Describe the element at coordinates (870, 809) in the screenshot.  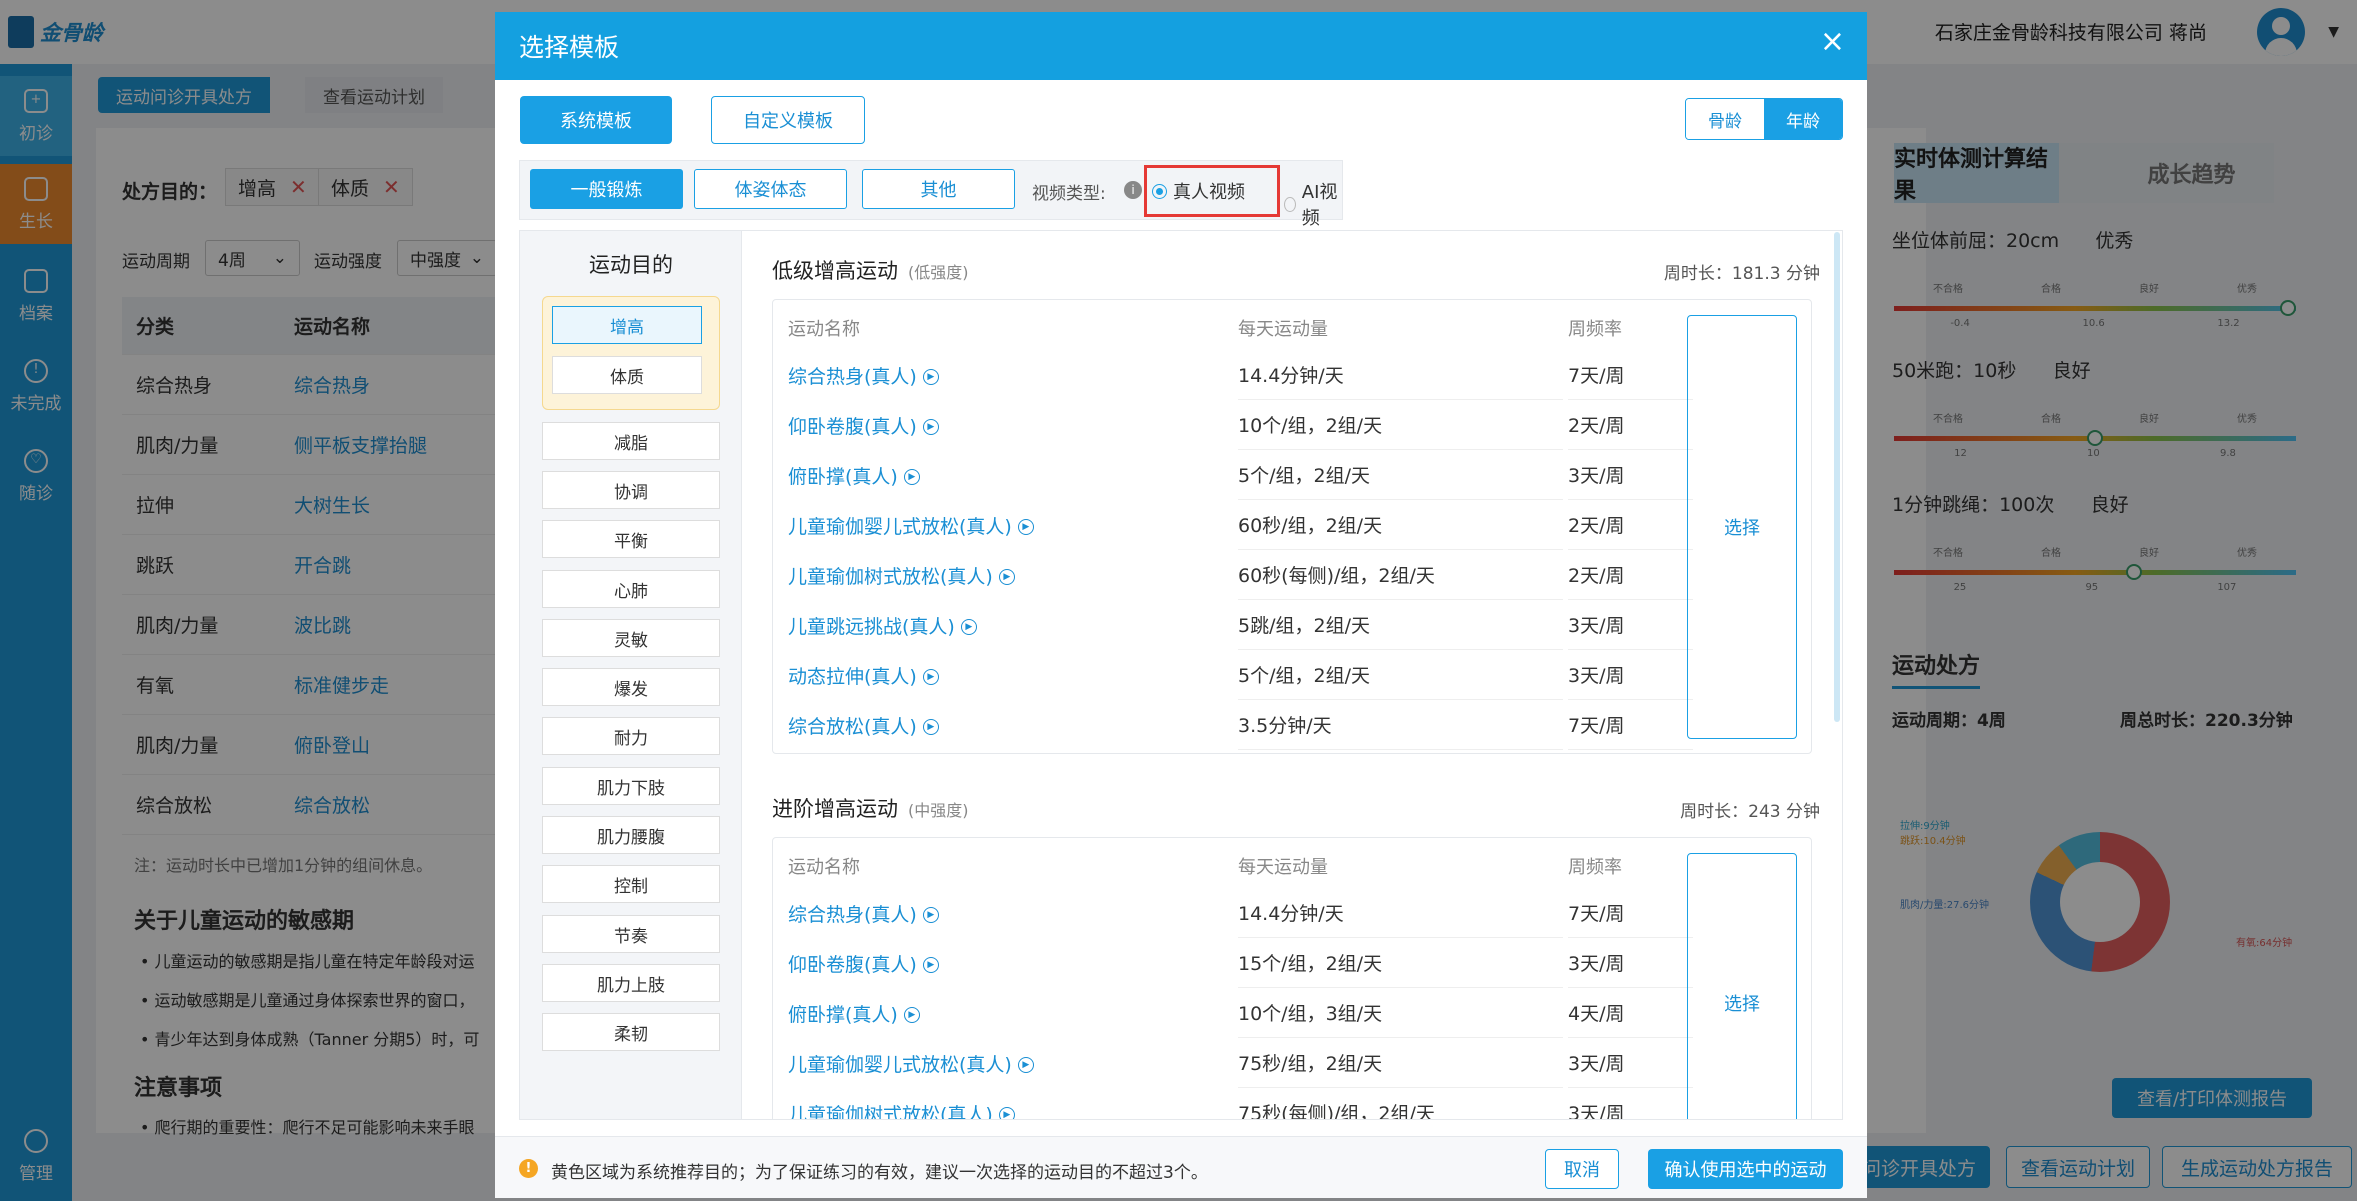
I see `section-title: 进阶增高运动 (中强度)` at that location.